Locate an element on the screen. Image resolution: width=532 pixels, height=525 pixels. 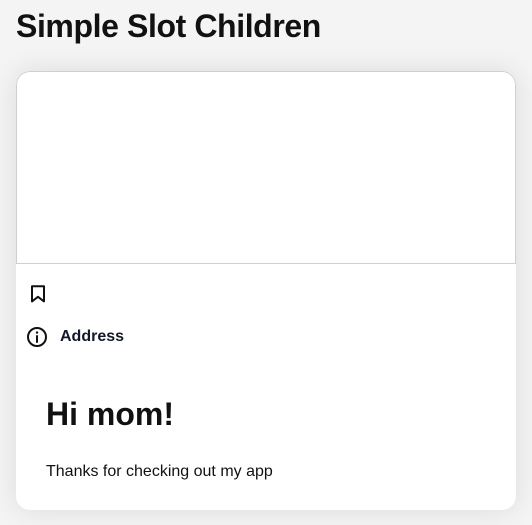
content-heading: Hi mom! is located at coordinates (110, 414).